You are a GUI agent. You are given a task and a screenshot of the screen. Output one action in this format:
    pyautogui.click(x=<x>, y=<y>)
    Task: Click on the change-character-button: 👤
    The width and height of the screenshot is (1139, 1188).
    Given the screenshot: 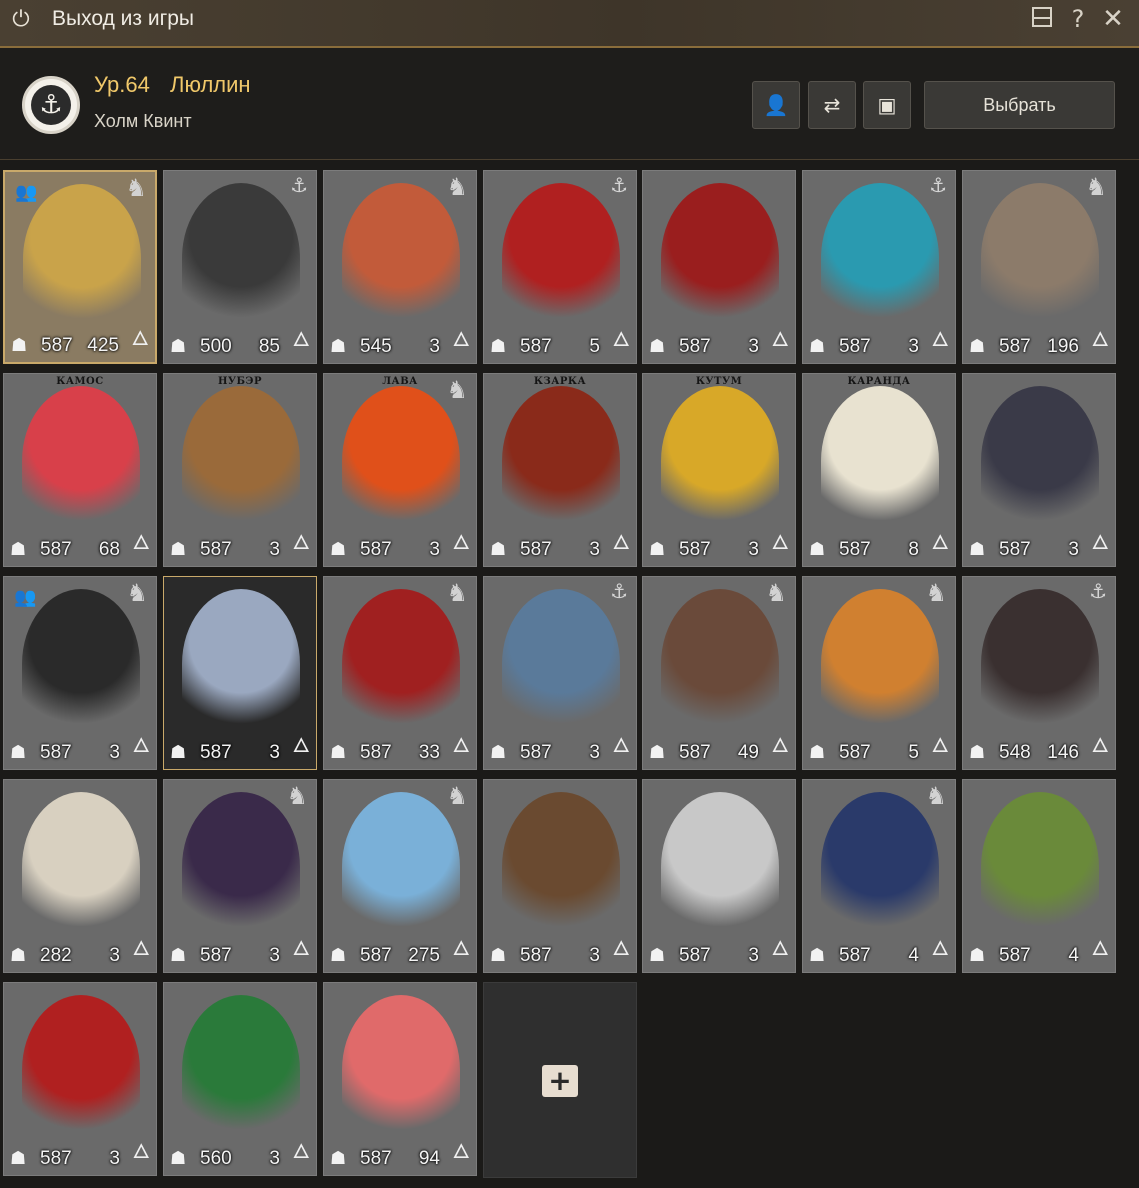 What is the action you would take?
    pyautogui.click(x=776, y=105)
    